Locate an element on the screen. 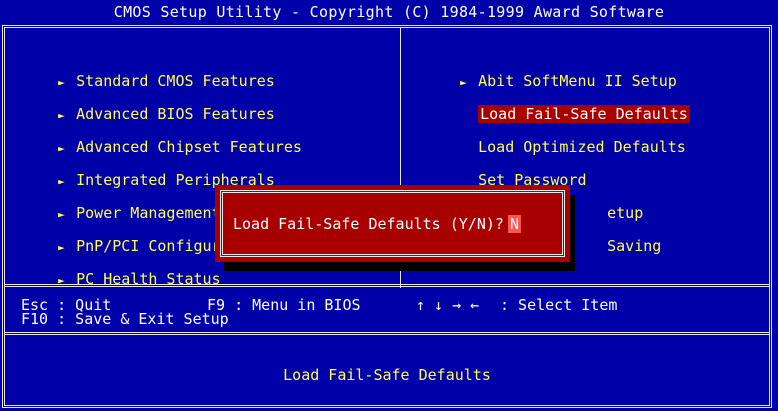  hint-f10-save-exit: F10 : Save & Exit Setup is located at coordinates (125, 319).